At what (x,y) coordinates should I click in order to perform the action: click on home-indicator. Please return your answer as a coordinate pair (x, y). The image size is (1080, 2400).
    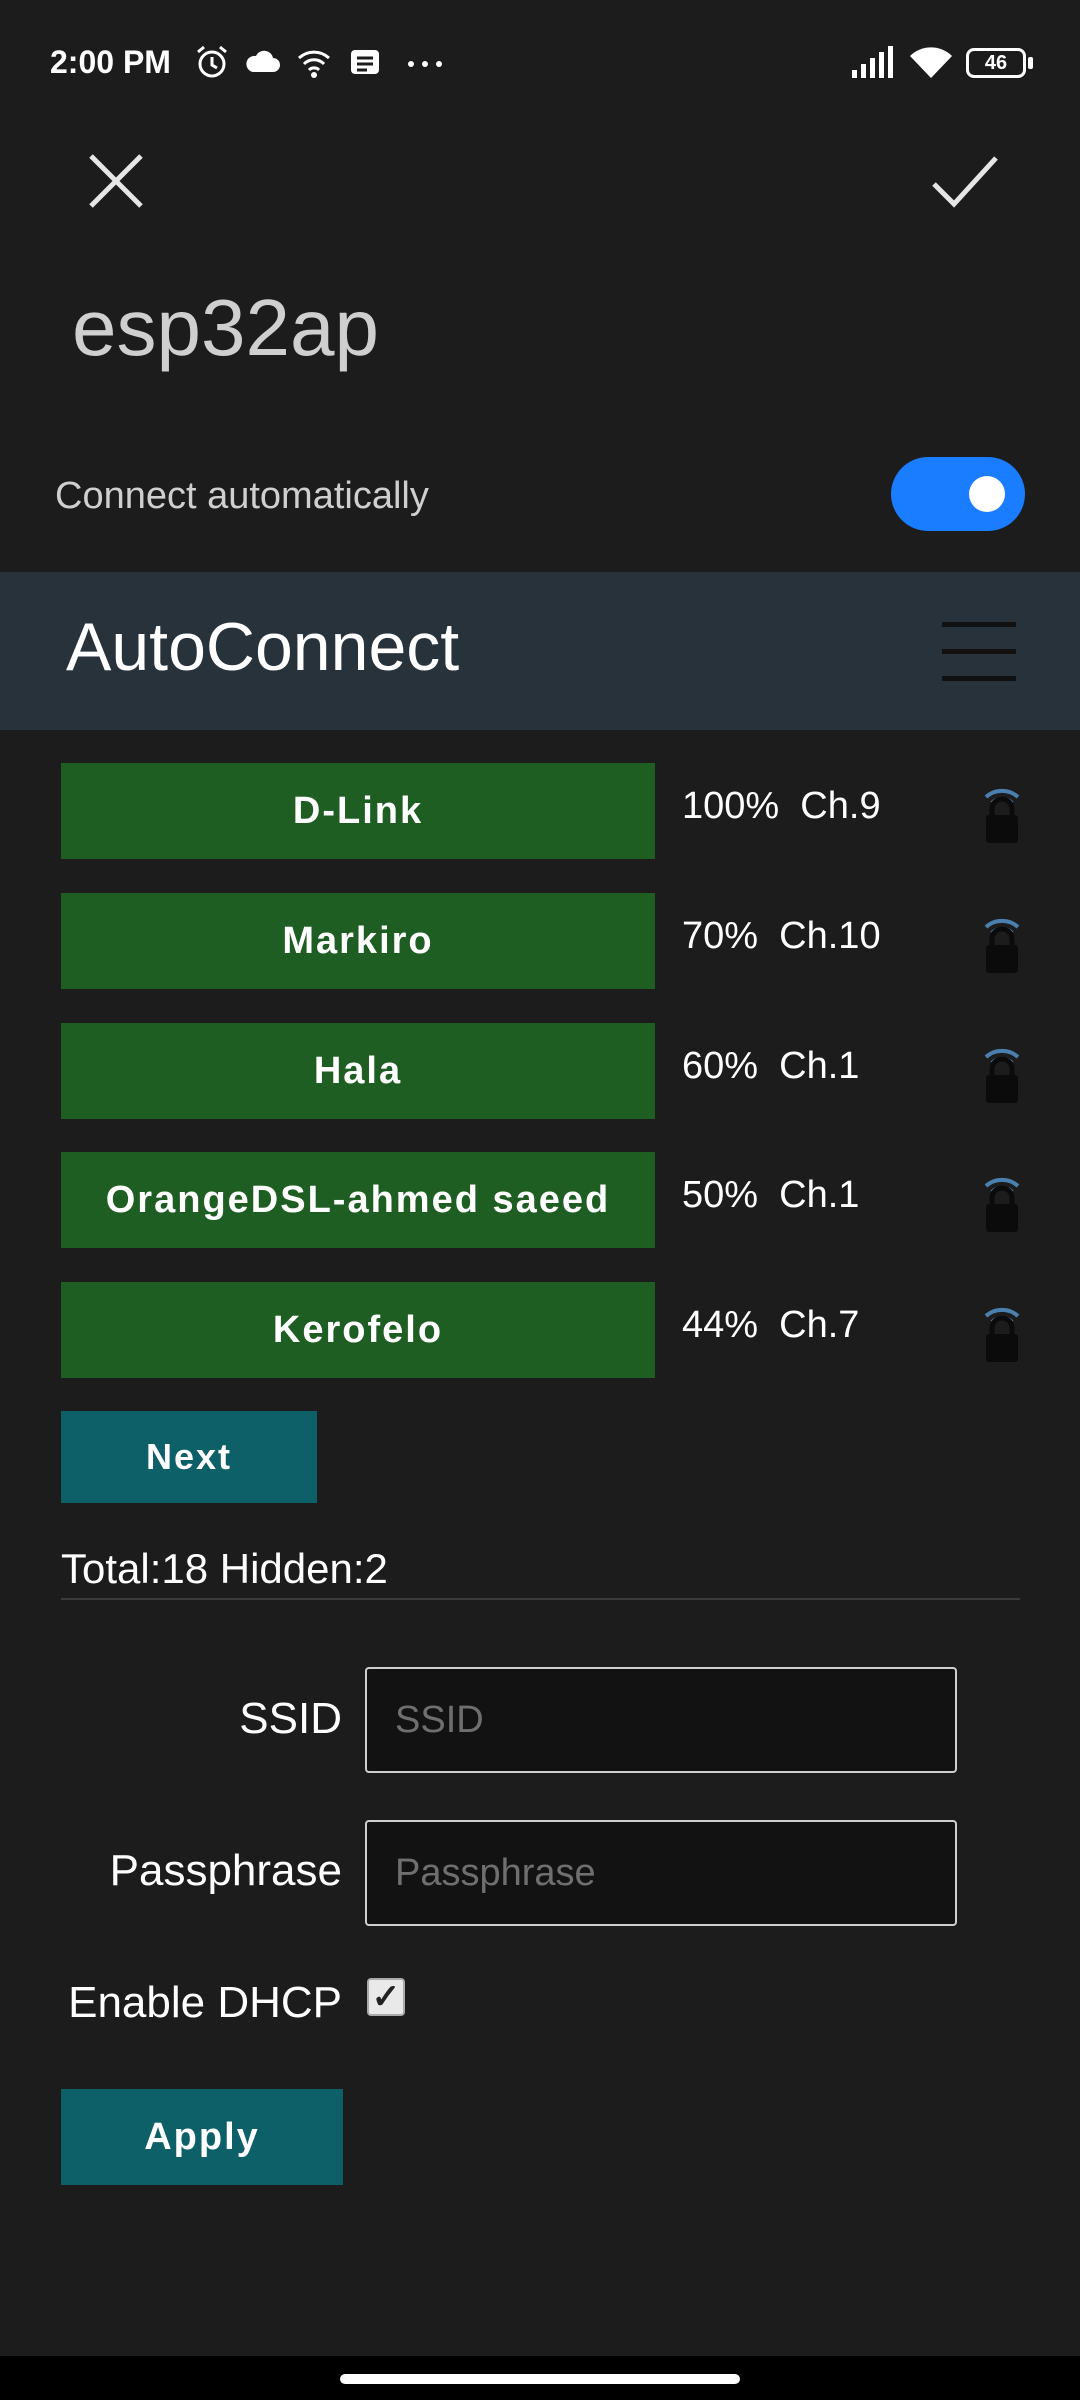
    Looking at the image, I should click on (540, 2379).